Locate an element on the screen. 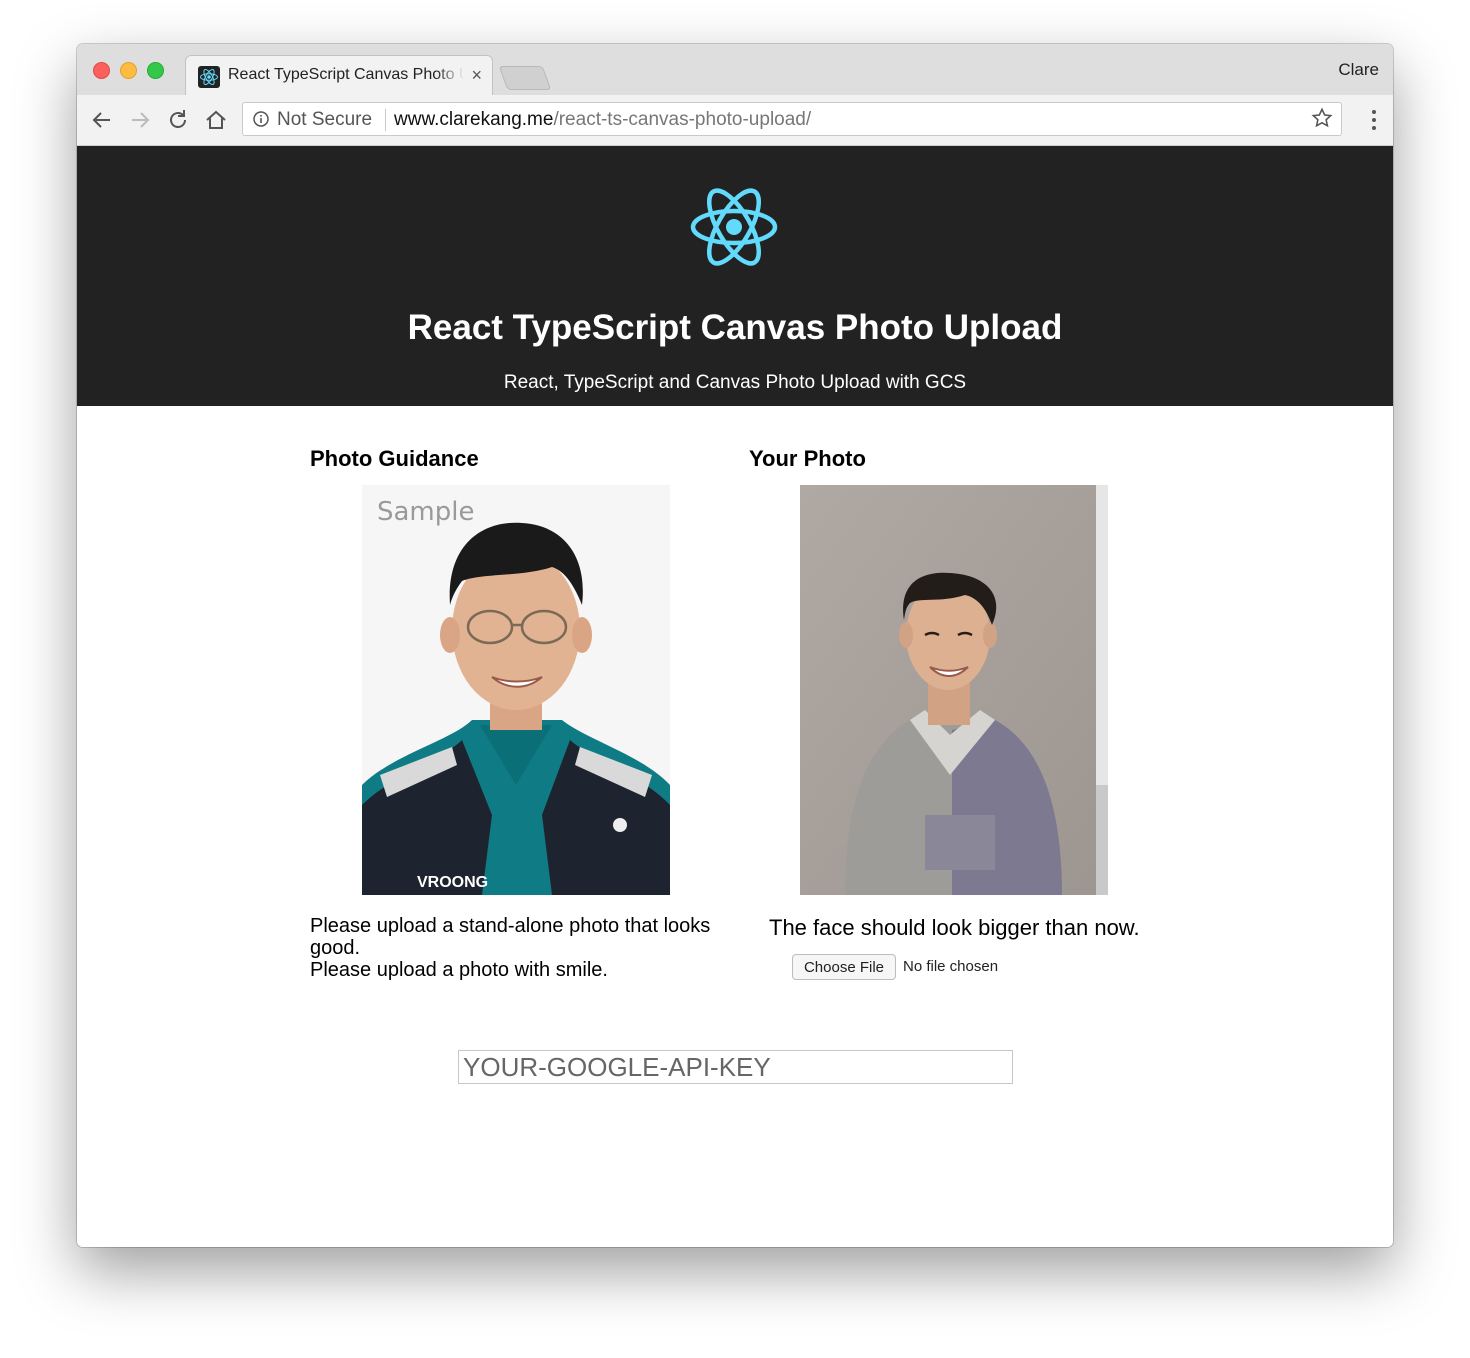 The width and height of the screenshot is (1470, 1358). your-photo-heading: Your Photo is located at coordinates (807, 458).